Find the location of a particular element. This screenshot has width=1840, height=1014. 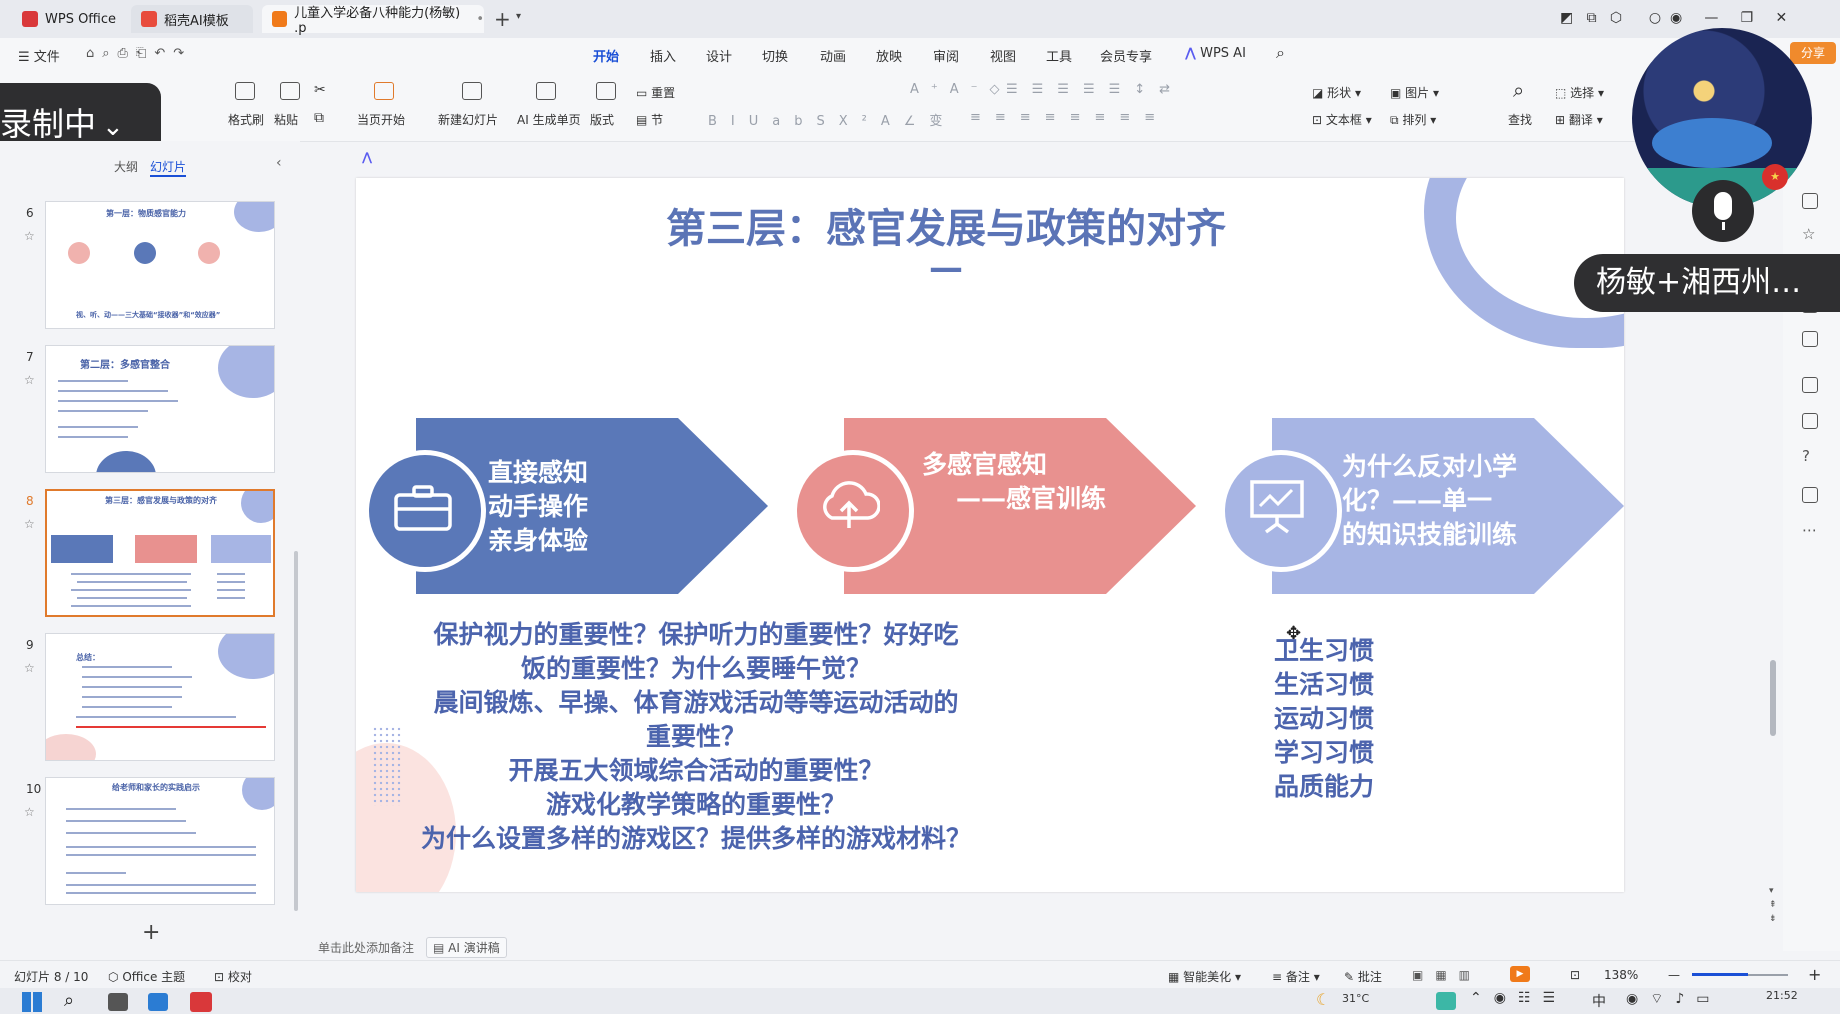

play-slideshow-icon: ▶ is located at coordinates (1520, 974).